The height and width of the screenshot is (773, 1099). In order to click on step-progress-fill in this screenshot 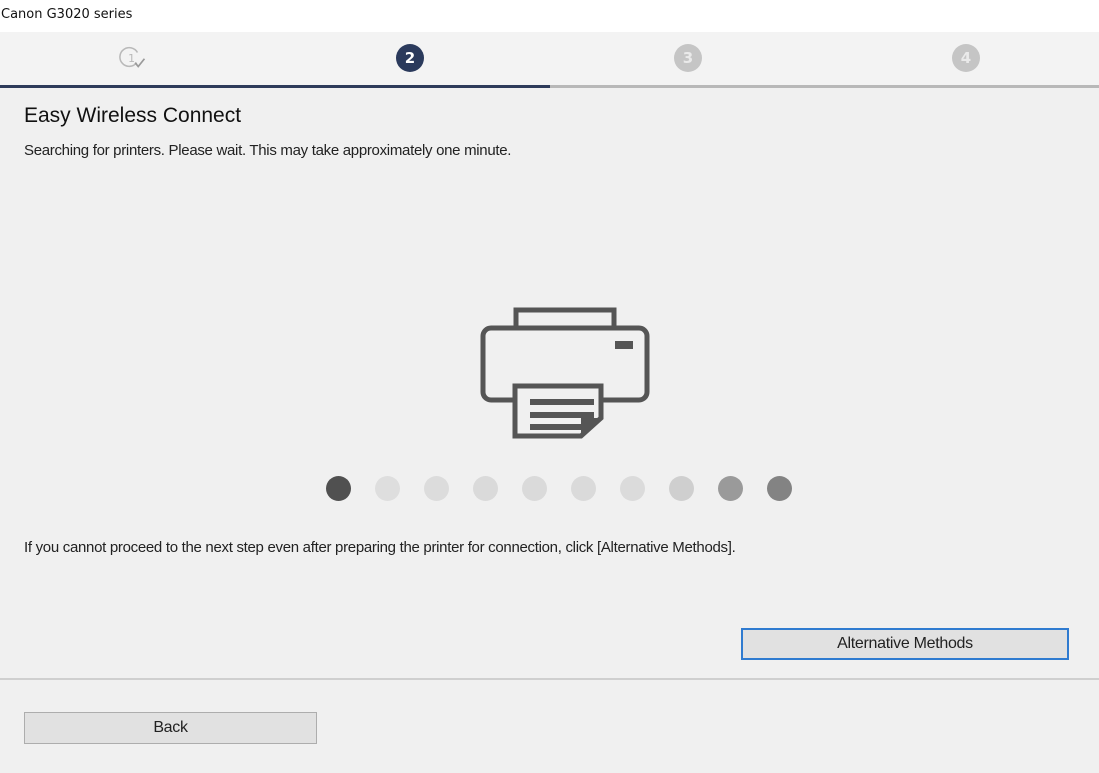, I will do `click(275, 86)`.